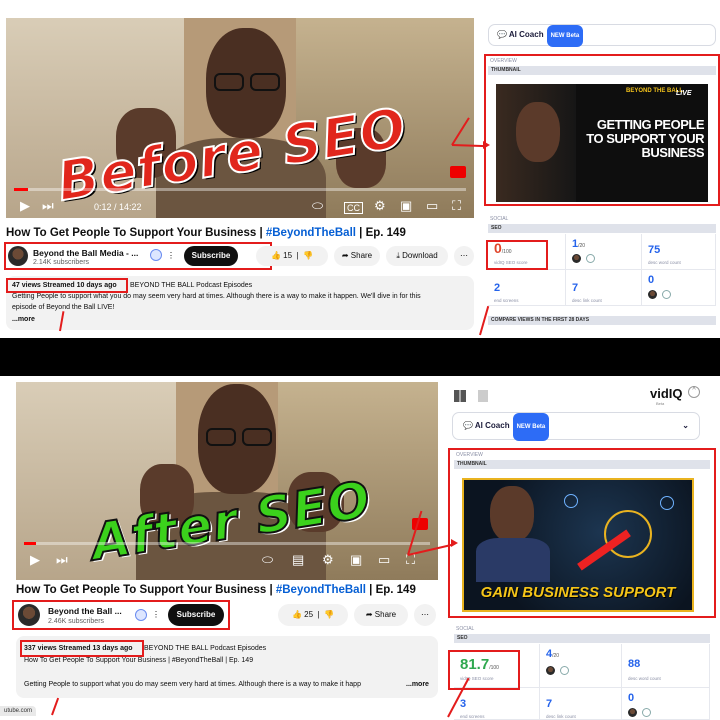  Describe the element at coordinates (685, 426) in the screenshot. I see `chevron-down-icon: ⌄` at that location.